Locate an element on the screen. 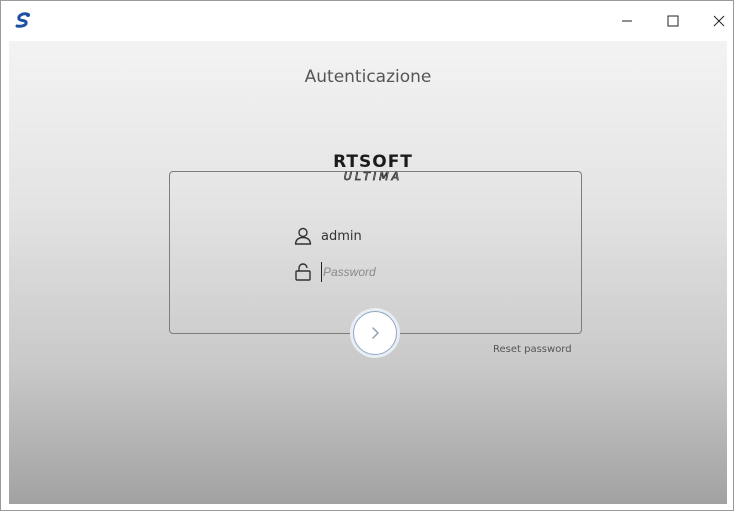  password-field is located at coordinates (368, 272).